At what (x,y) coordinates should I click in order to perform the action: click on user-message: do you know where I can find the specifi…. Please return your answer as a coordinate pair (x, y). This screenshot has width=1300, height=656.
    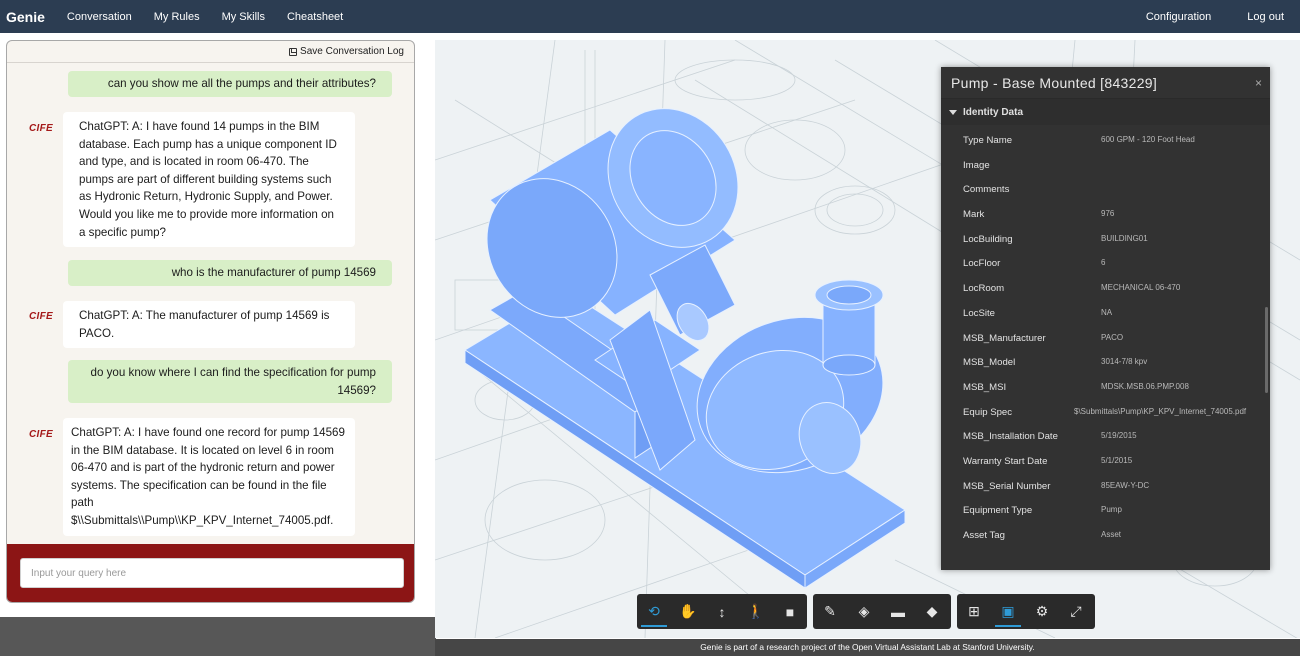
    Looking at the image, I should click on (230, 382).